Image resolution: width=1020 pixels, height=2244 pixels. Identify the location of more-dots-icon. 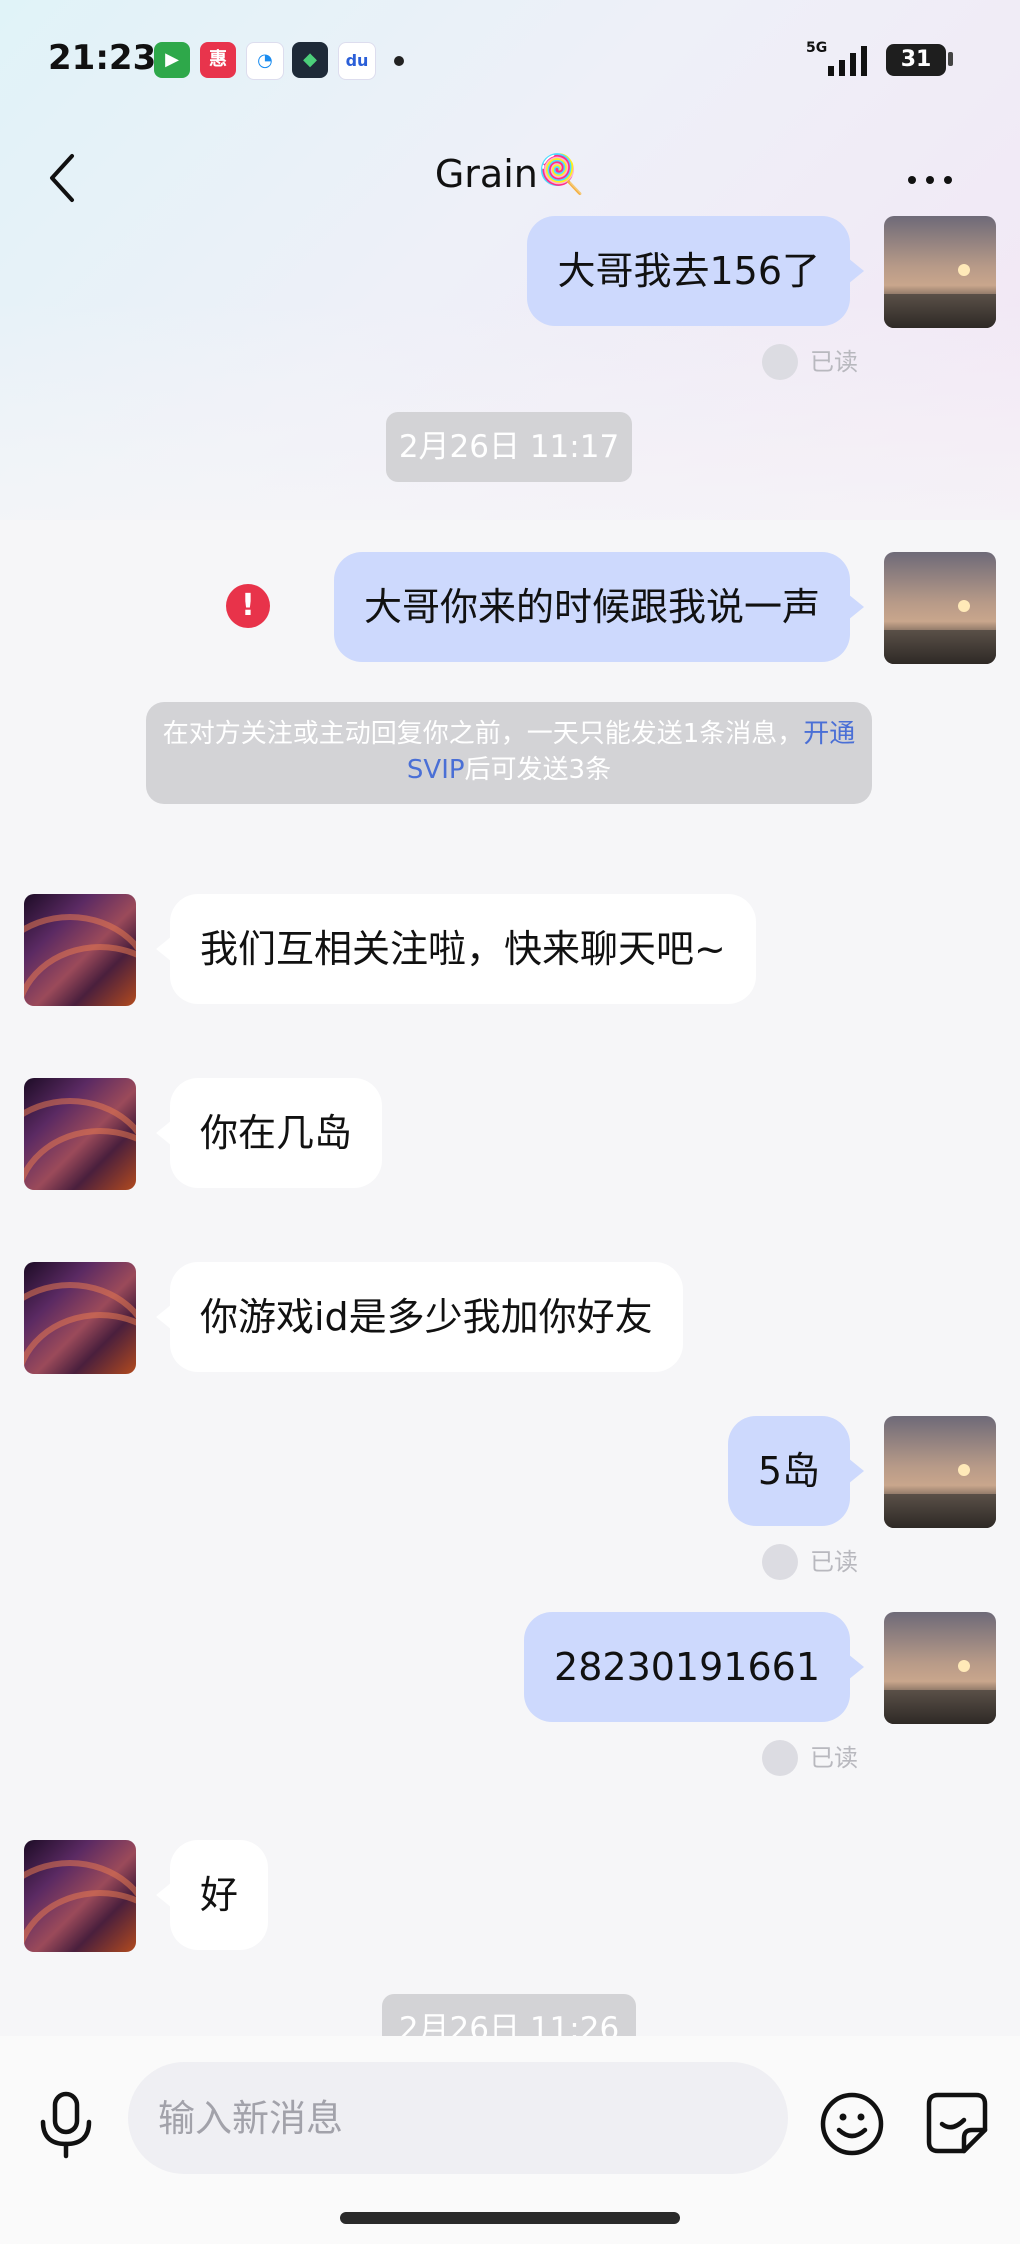
(930, 180).